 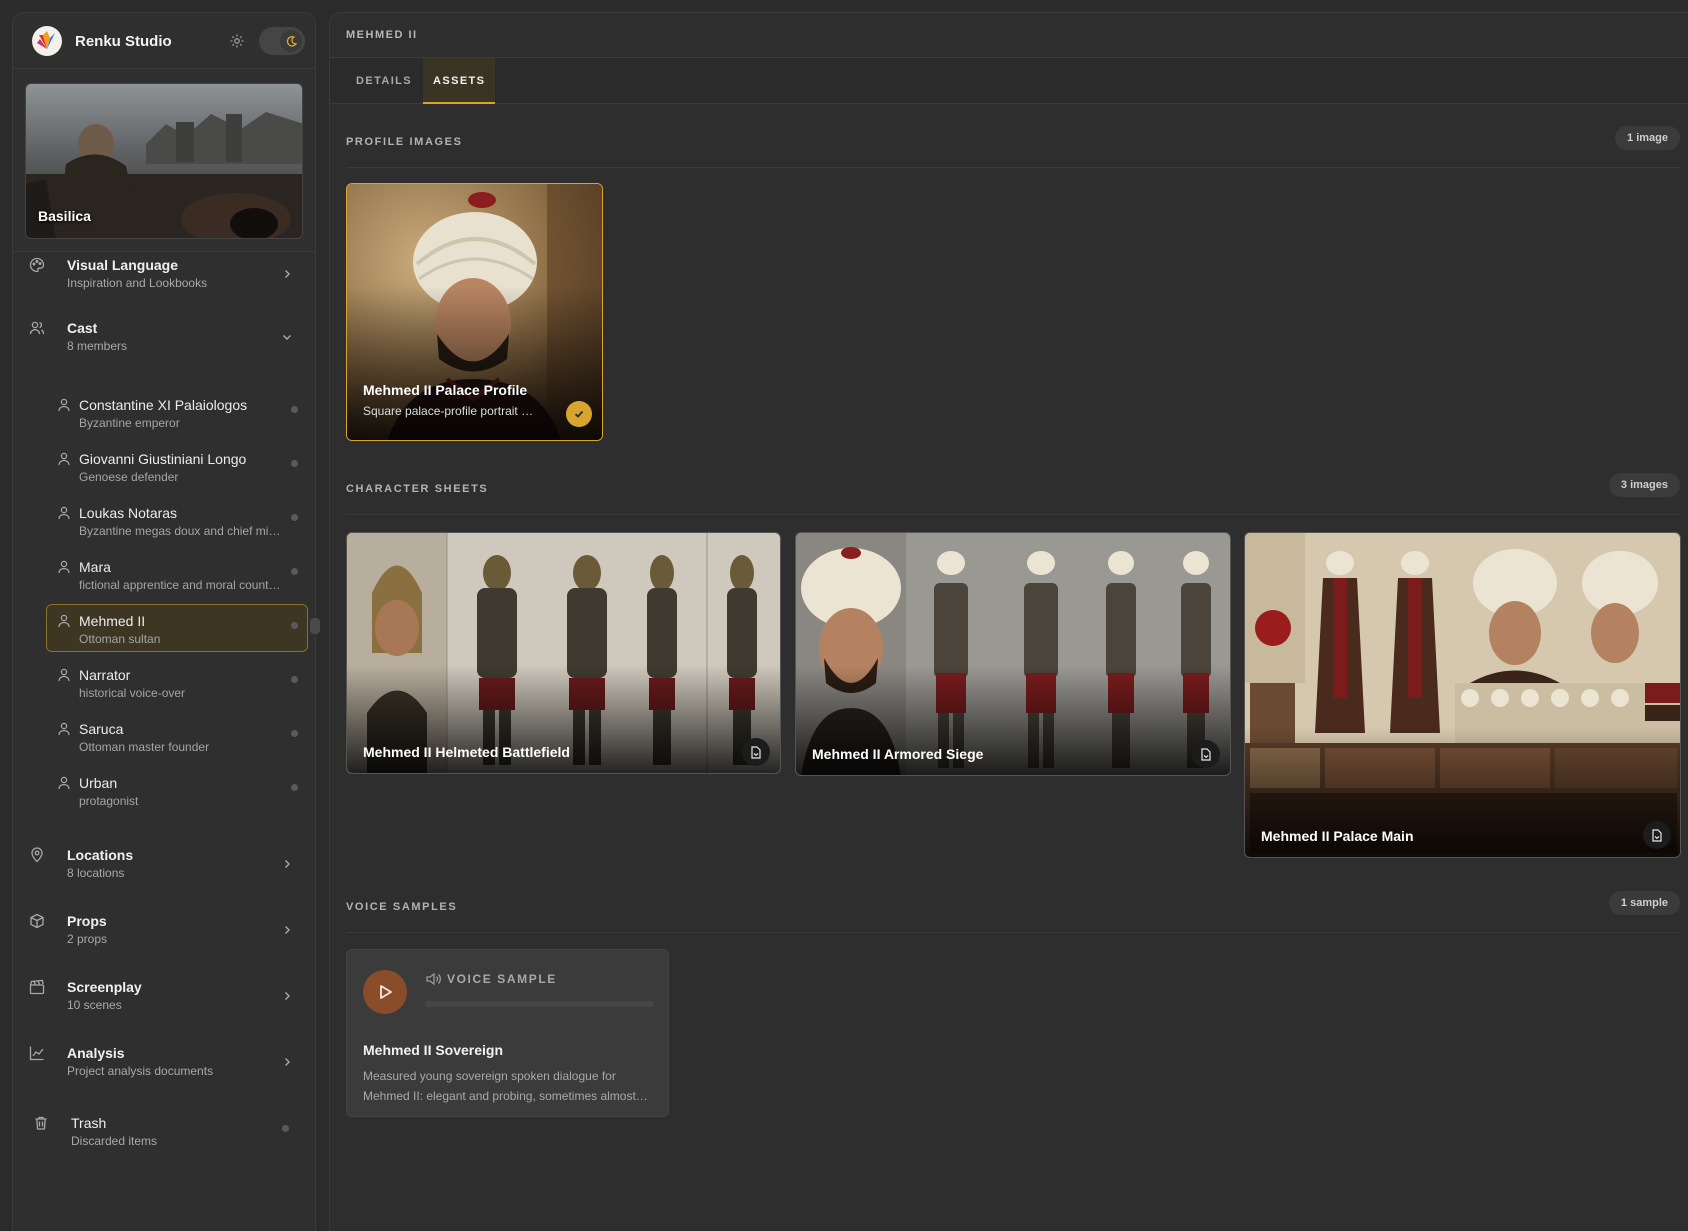 I want to click on section-props: Props 2 props, so click(x=165, y=933).